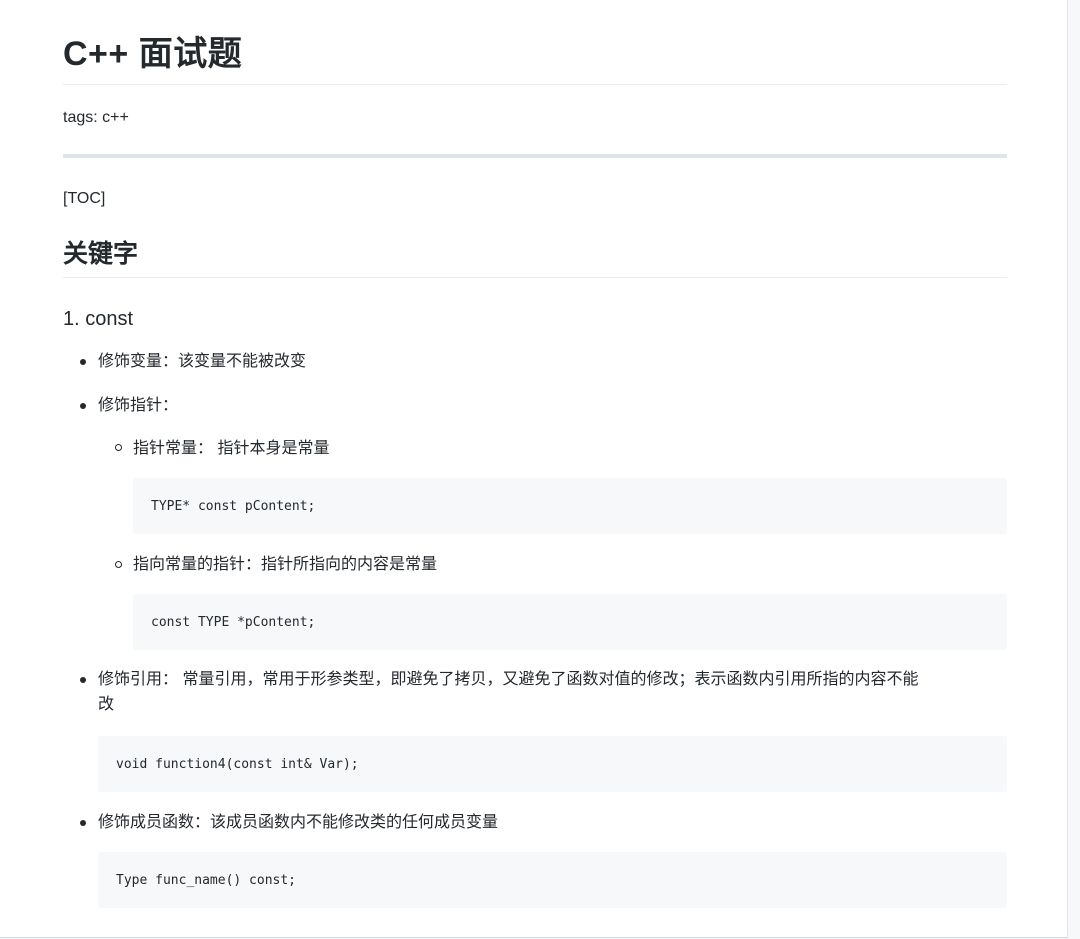  Describe the element at coordinates (84, 198) in the screenshot. I see `toc-placeholder: [TOC]` at that location.